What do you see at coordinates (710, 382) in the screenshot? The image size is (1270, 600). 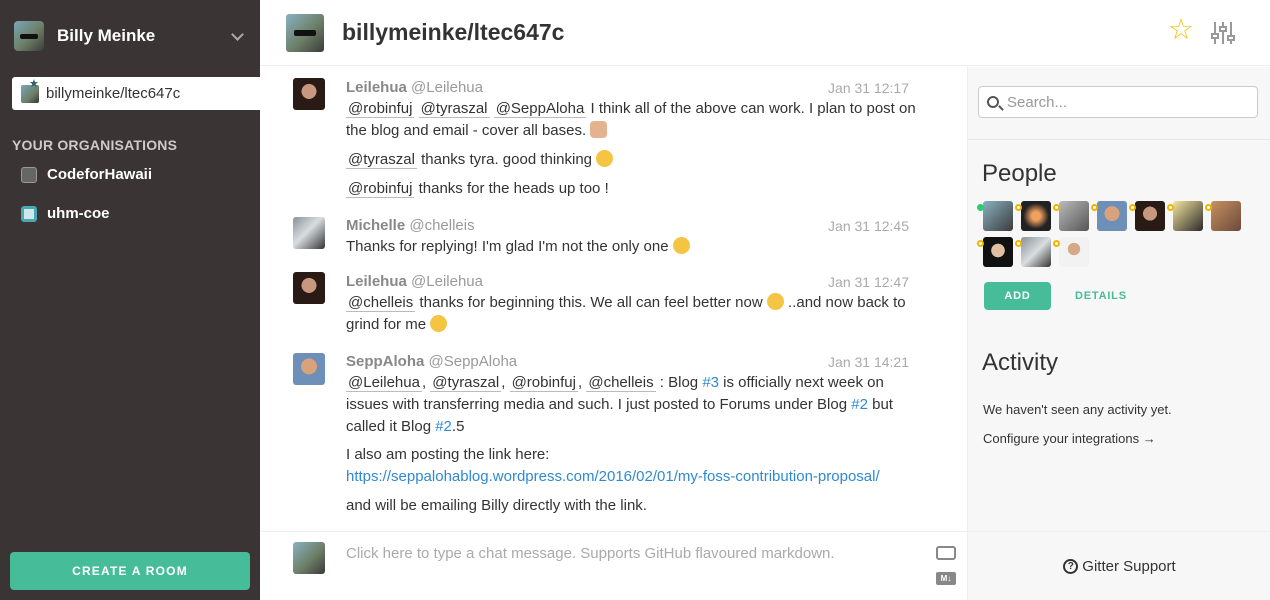 I see `issue-link: #3` at bounding box center [710, 382].